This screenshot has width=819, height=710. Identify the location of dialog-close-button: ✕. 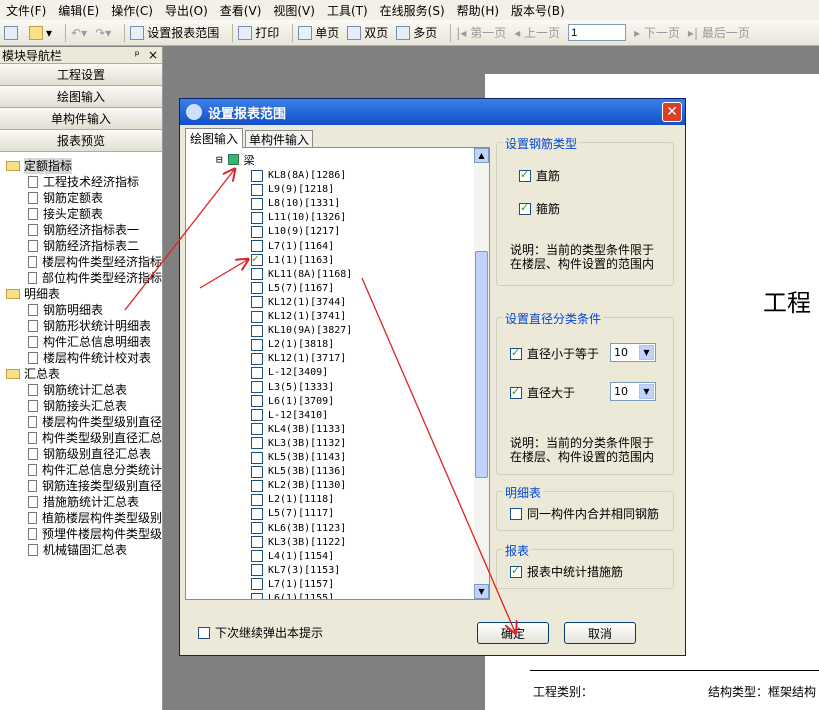
(672, 112).